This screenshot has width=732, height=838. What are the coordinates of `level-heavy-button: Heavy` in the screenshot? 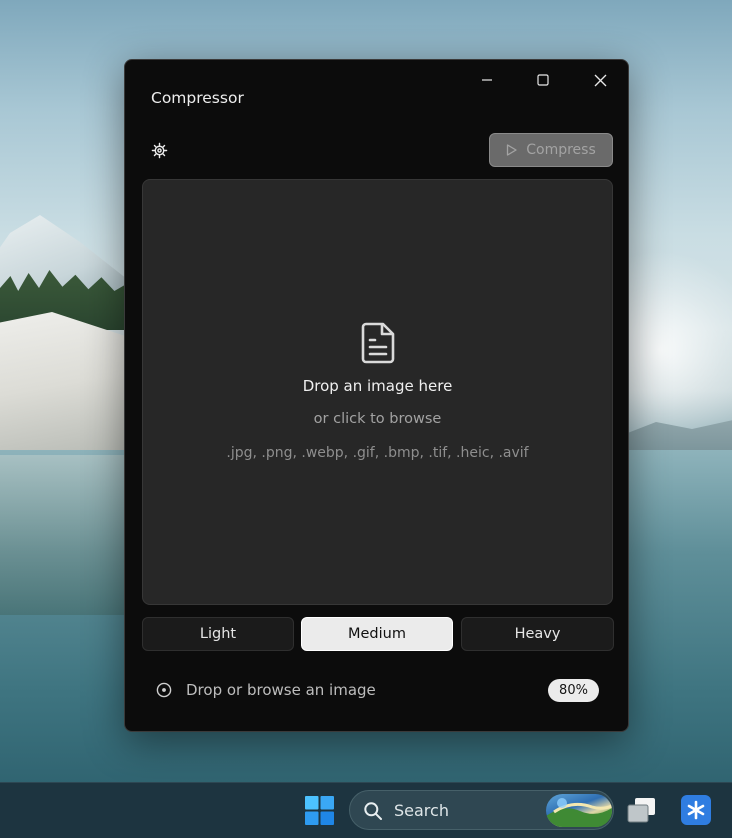 It's located at (537, 634).